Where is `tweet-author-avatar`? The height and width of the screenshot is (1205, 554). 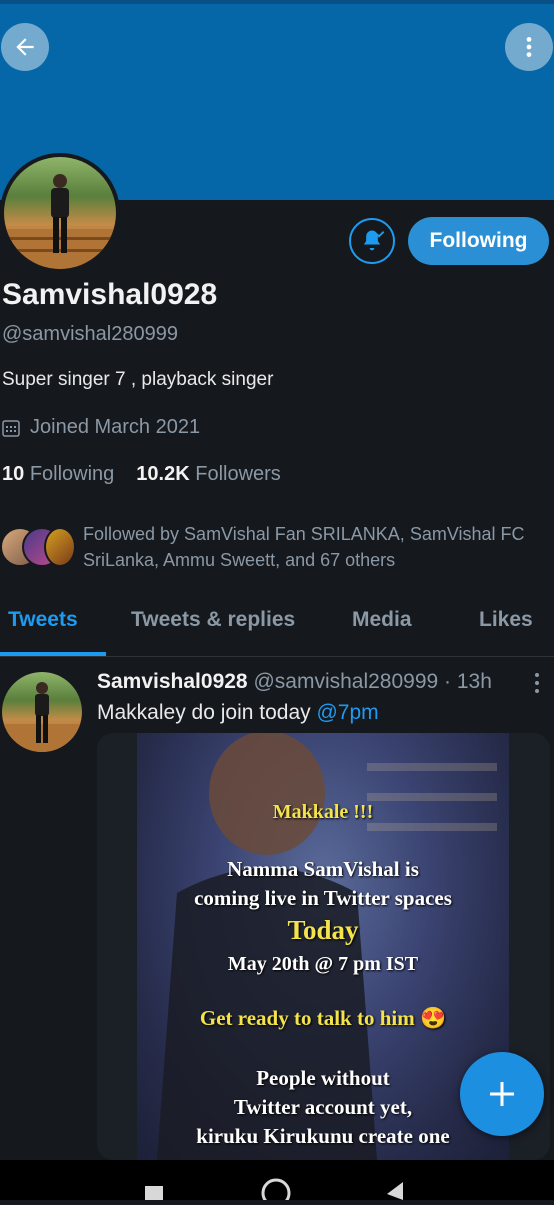 tweet-author-avatar is located at coordinates (42, 712).